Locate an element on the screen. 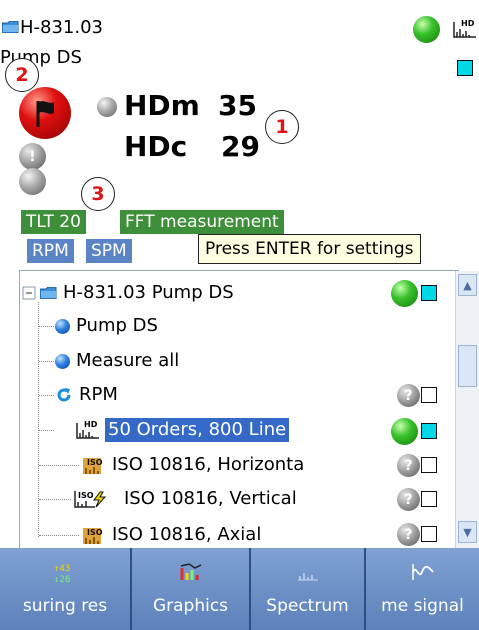 The image size is (479, 630). tlt-tag: TLT 20 is located at coordinates (53, 222).